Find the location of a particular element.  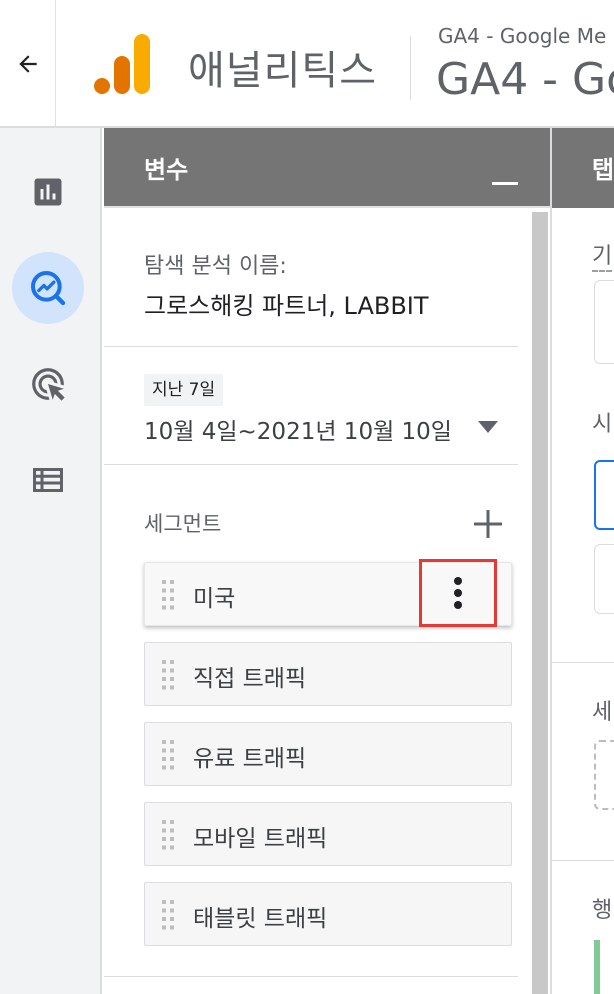

segment-more-options-button is located at coordinates (458, 593).